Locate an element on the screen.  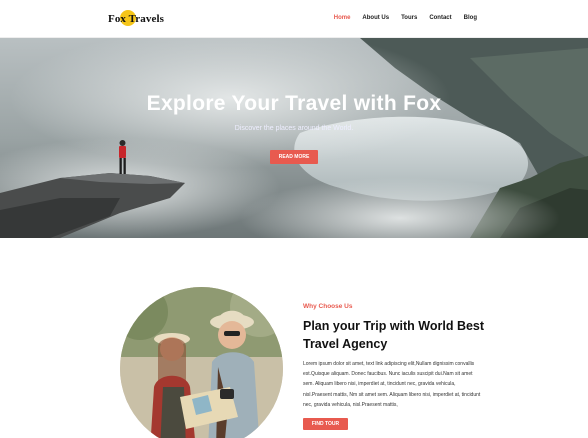
read-more-button: READ MORE is located at coordinates (294, 157).